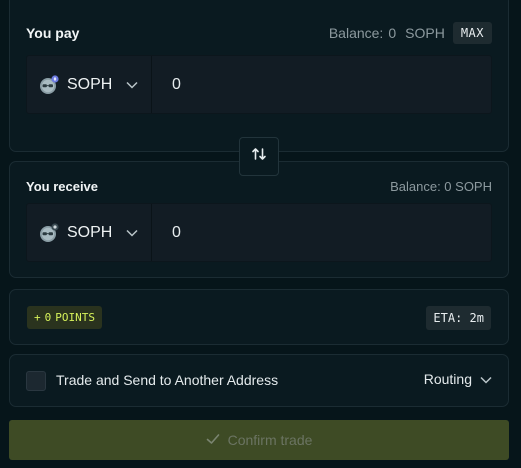 The image size is (521, 468). I want to click on pay-token-name: SOPH, so click(90, 84).